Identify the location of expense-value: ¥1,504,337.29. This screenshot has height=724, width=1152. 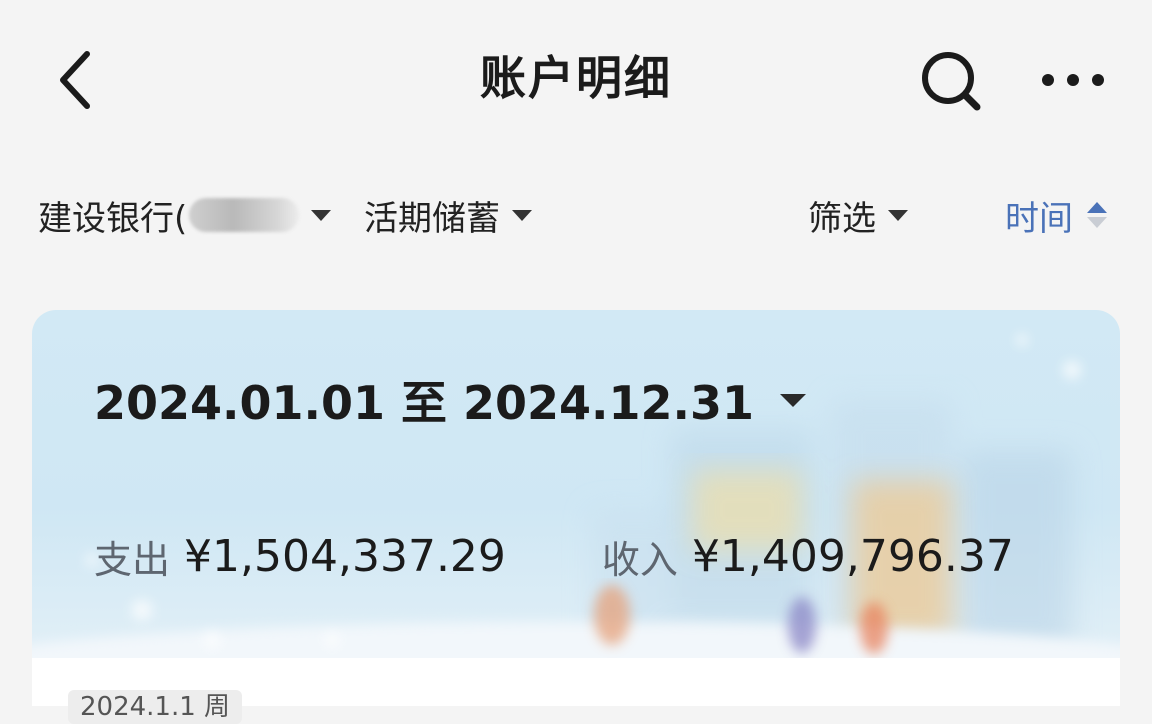
(345, 556).